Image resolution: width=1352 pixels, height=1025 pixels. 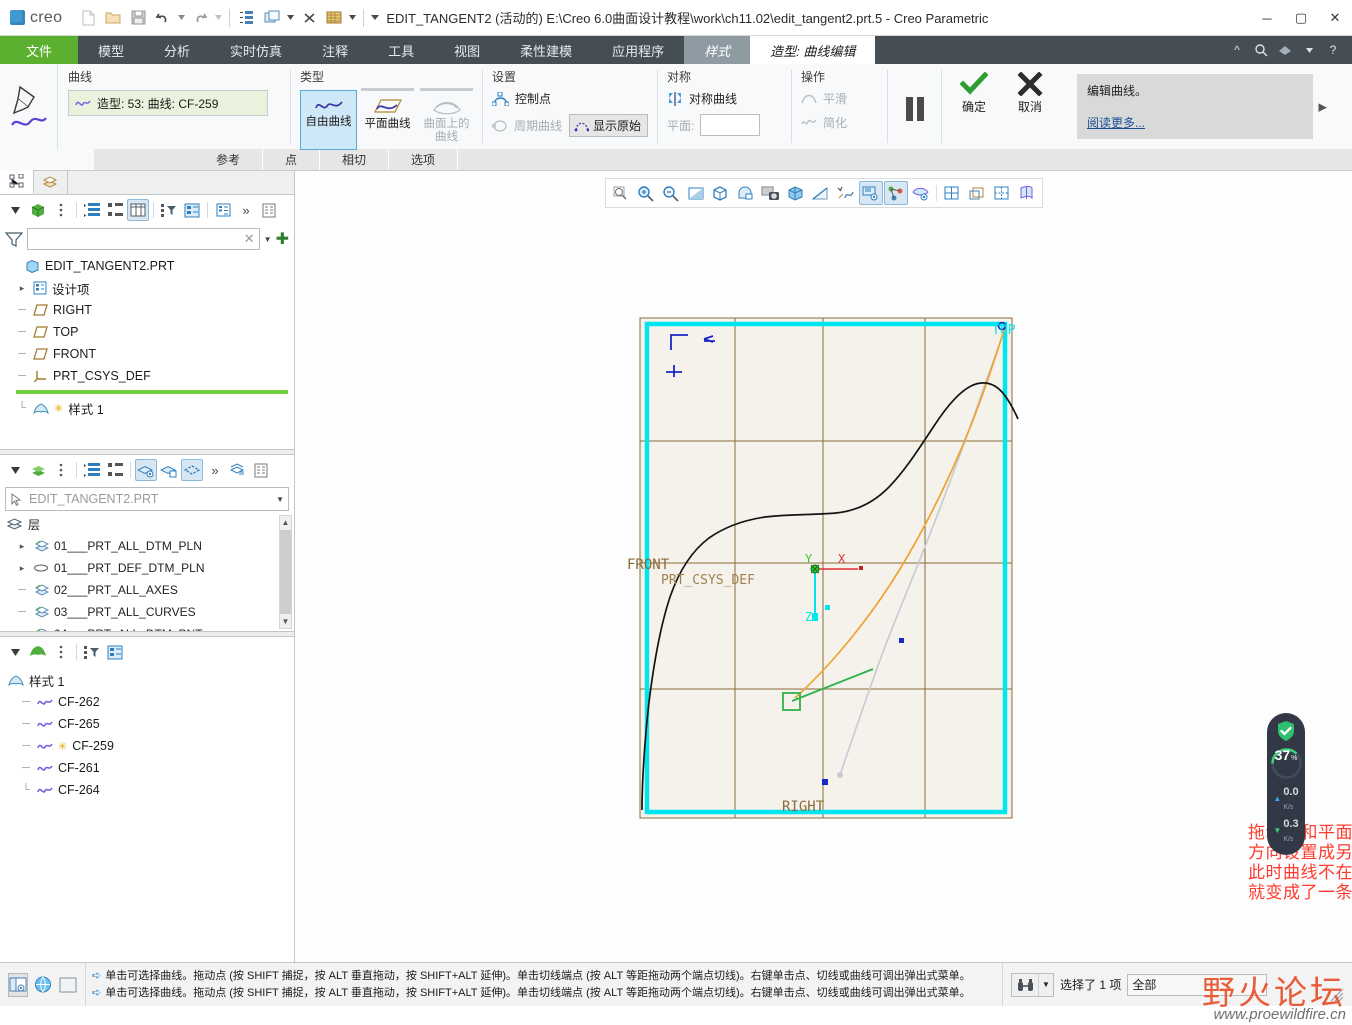 What do you see at coordinates (671, 193) in the screenshot?
I see `zoom-out-icon` at bounding box center [671, 193].